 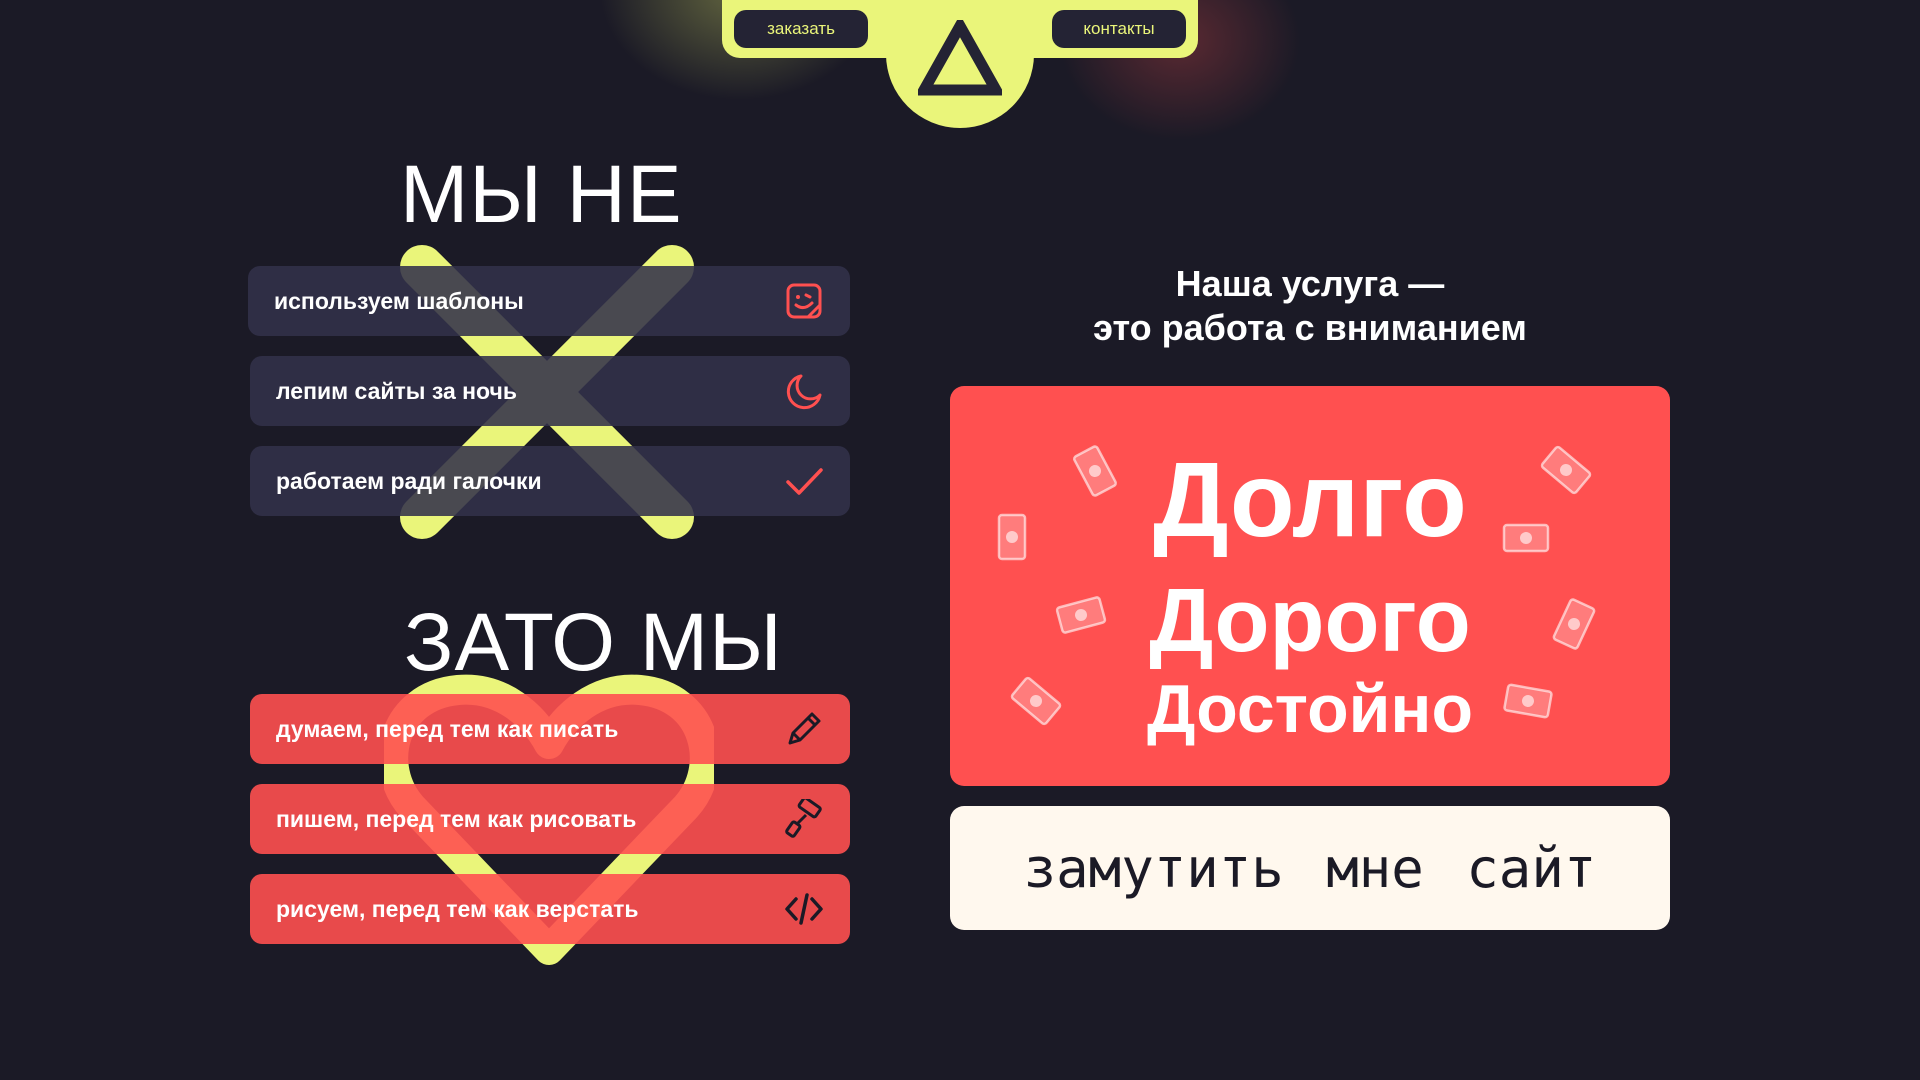 What do you see at coordinates (804, 909) in the screenshot?
I see `code-icon` at bounding box center [804, 909].